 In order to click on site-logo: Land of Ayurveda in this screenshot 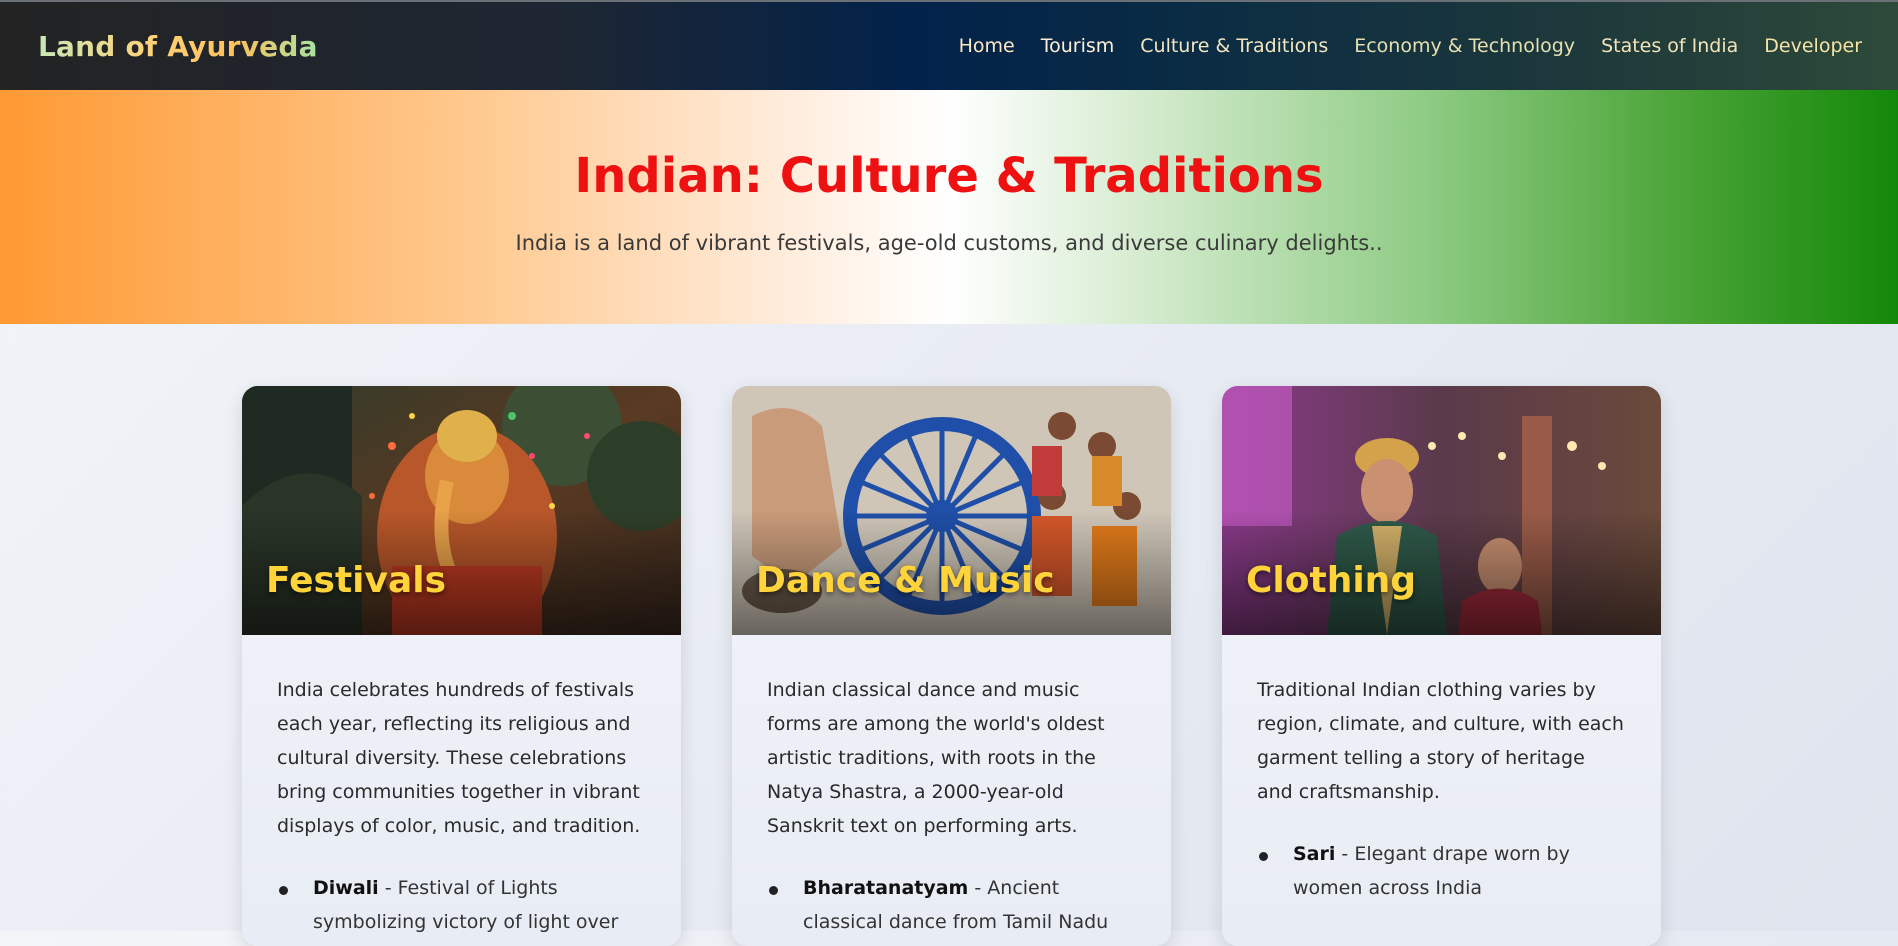, I will do `click(178, 46)`.